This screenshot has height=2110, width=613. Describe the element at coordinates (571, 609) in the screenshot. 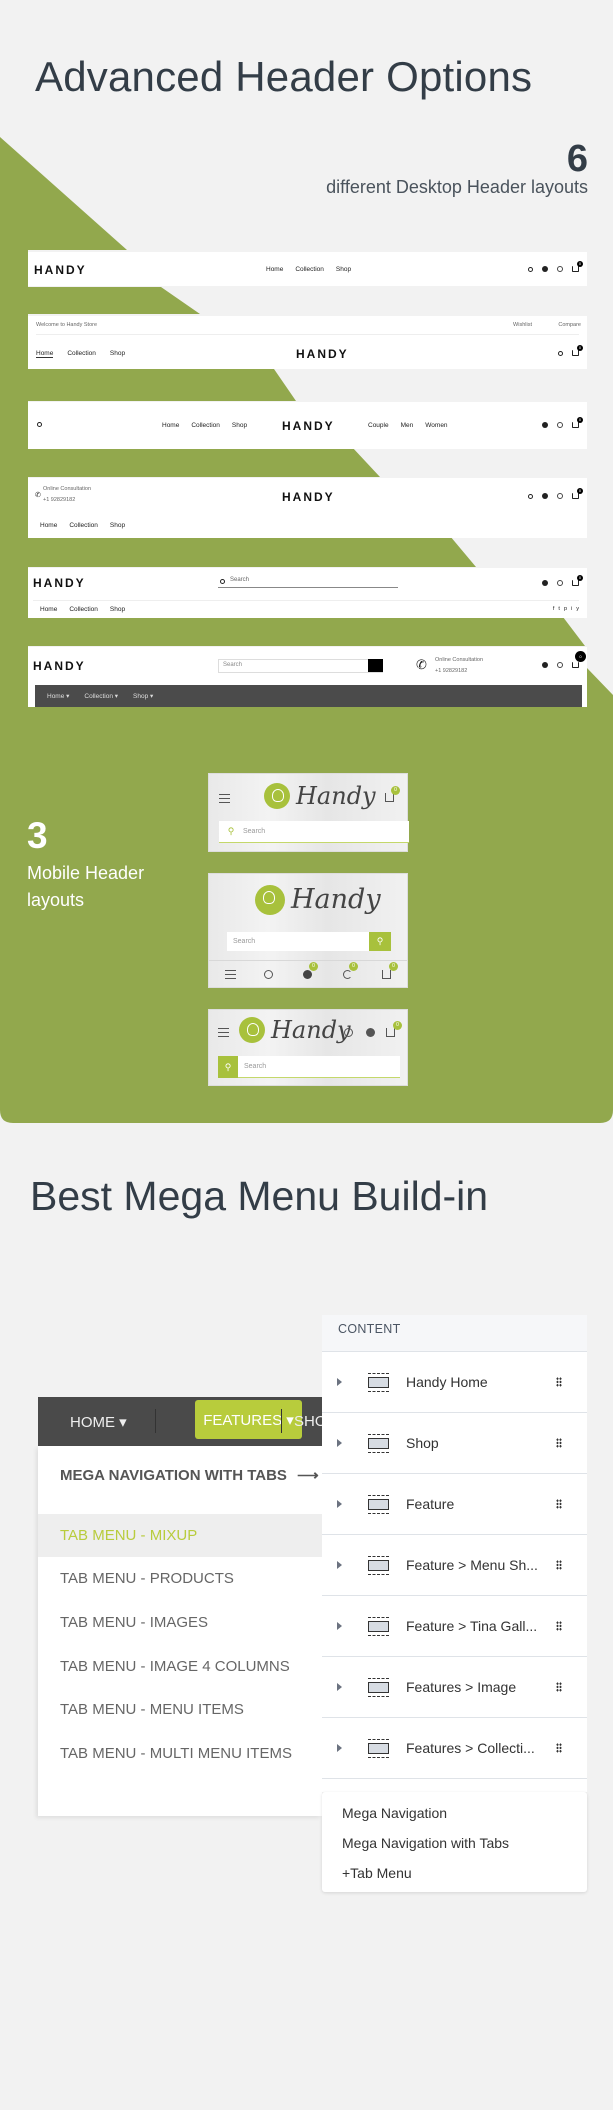

I see `instagram-icon: i` at that location.